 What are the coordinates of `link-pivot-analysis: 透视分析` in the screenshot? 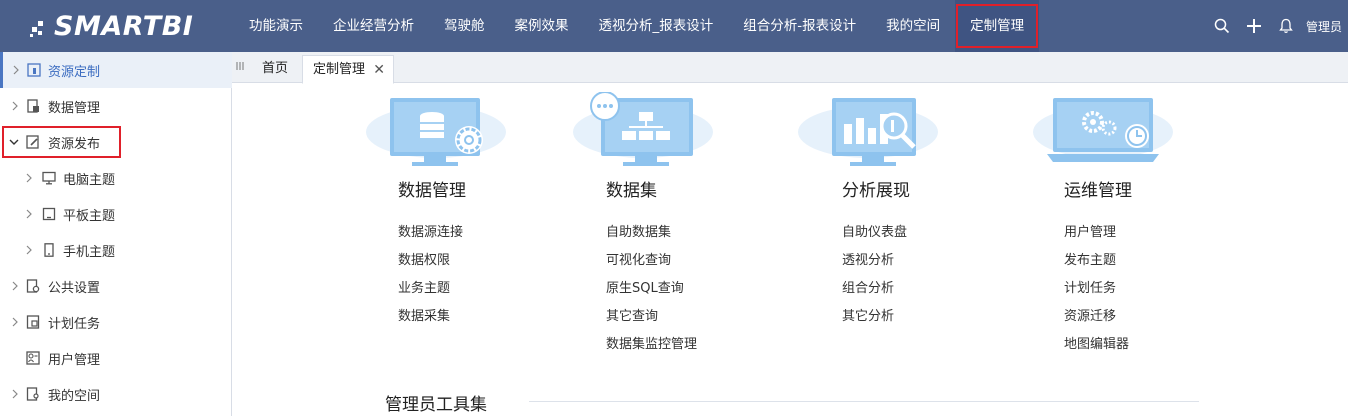 It's located at (874, 263).